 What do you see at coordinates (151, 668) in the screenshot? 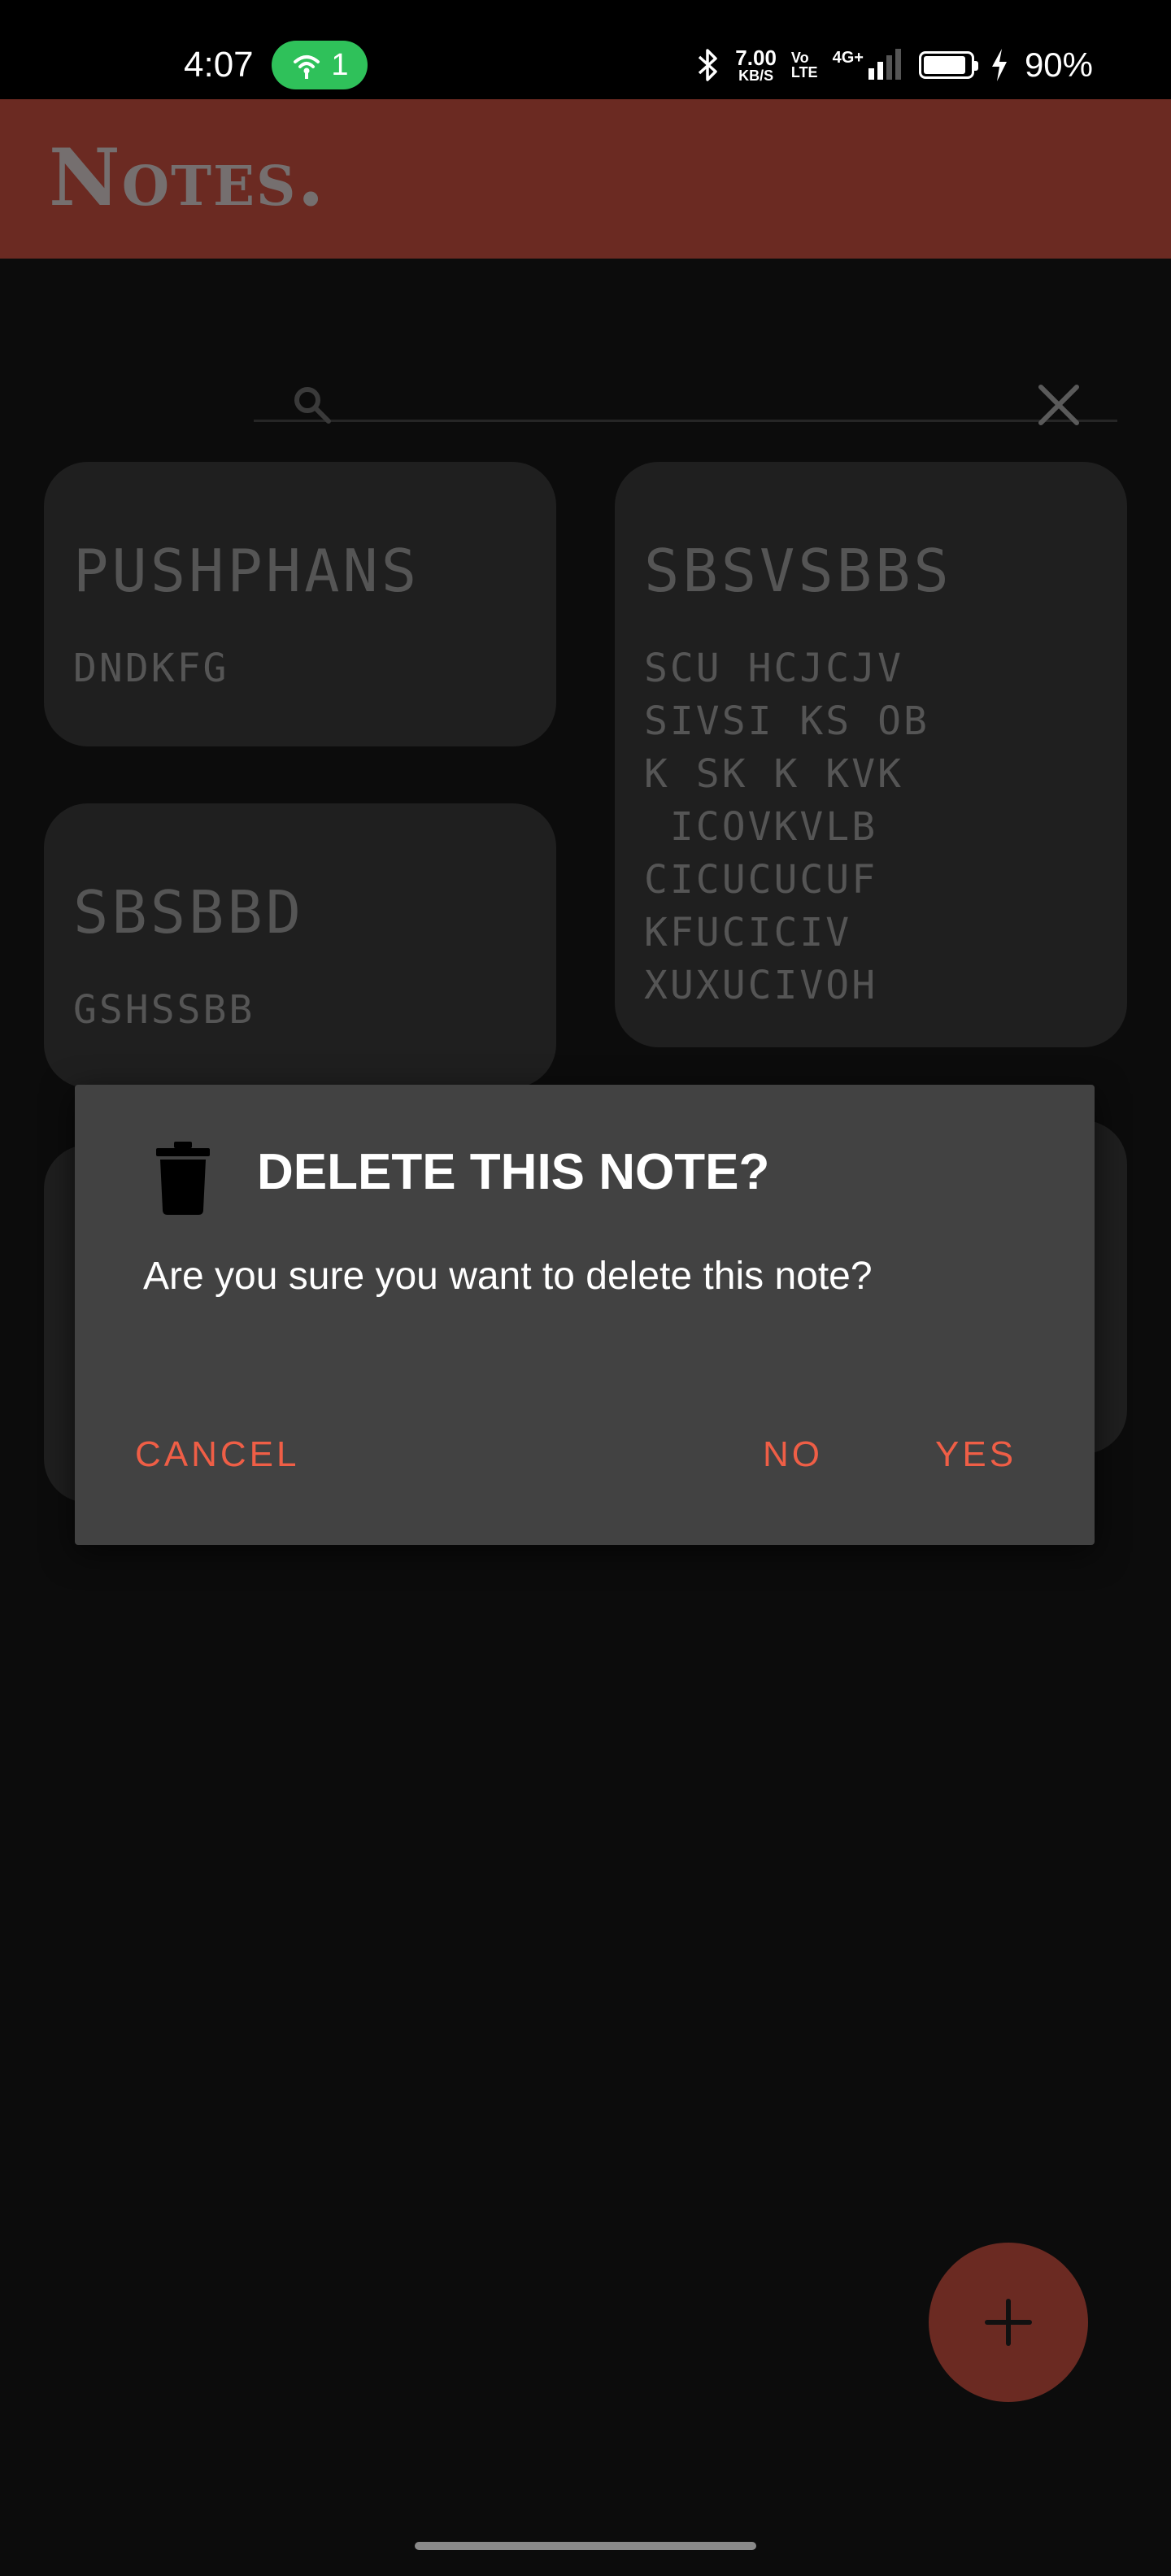
I see `note-body: DNDKFG` at bounding box center [151, 668].